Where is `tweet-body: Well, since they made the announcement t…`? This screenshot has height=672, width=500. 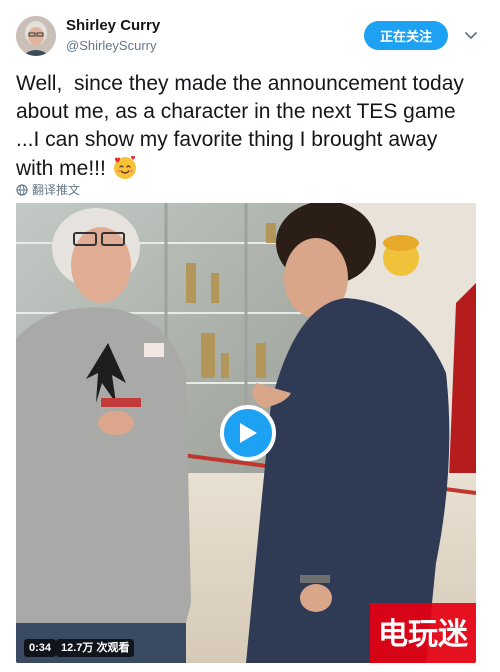 tweet-body: Well, since they made the announcement t… is located at coordinates (243, 126).